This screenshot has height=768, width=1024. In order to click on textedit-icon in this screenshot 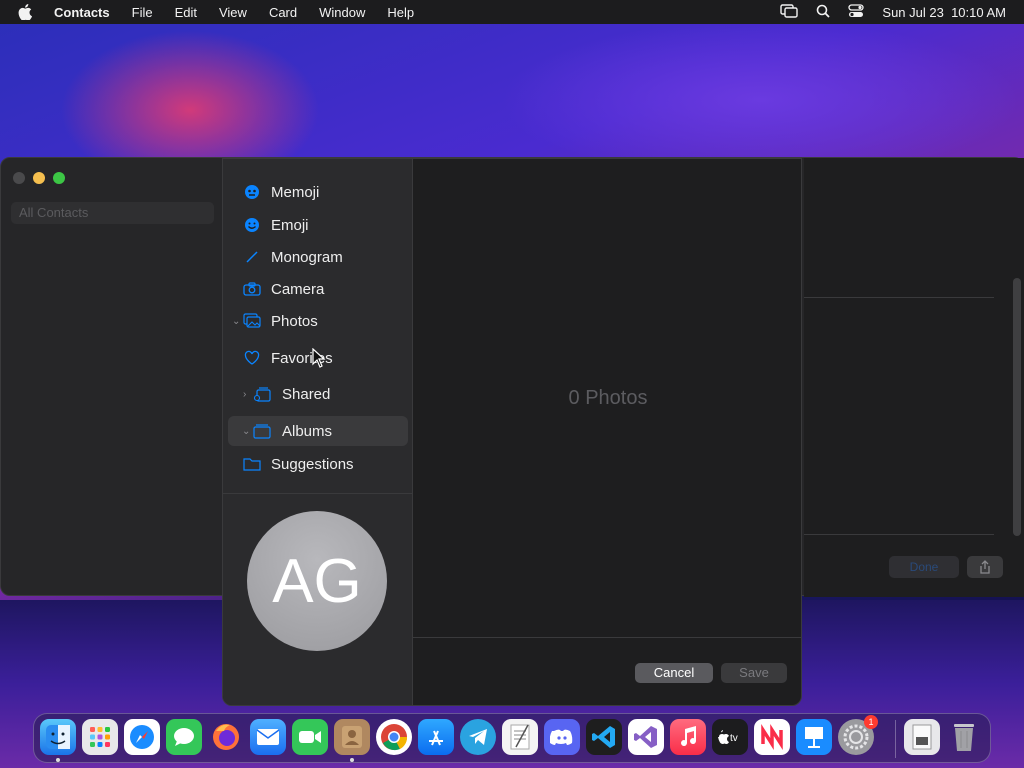, I will do `click(520, 737)`.